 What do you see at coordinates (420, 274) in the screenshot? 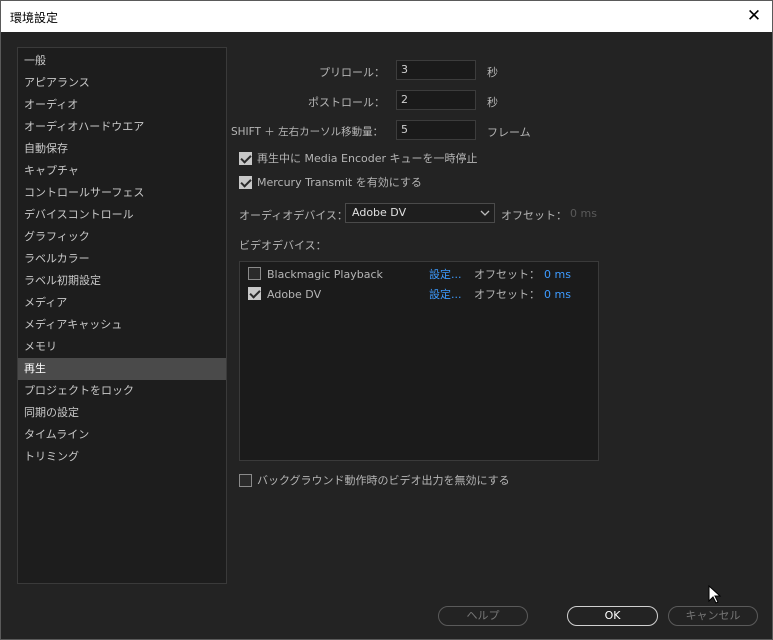
I see `list-item: Blackmagic Playback 設定... オフセット： 0 ms` at bounding box center [420, 274].